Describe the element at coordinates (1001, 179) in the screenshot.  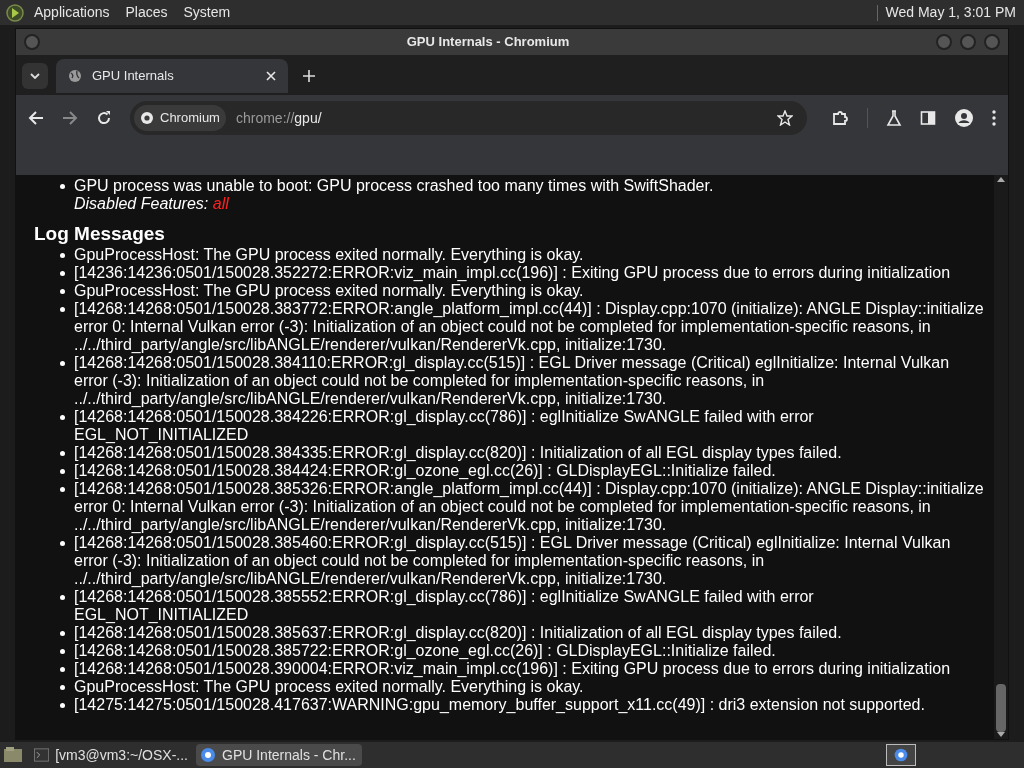
I see `scroll-up-icon` at that location.